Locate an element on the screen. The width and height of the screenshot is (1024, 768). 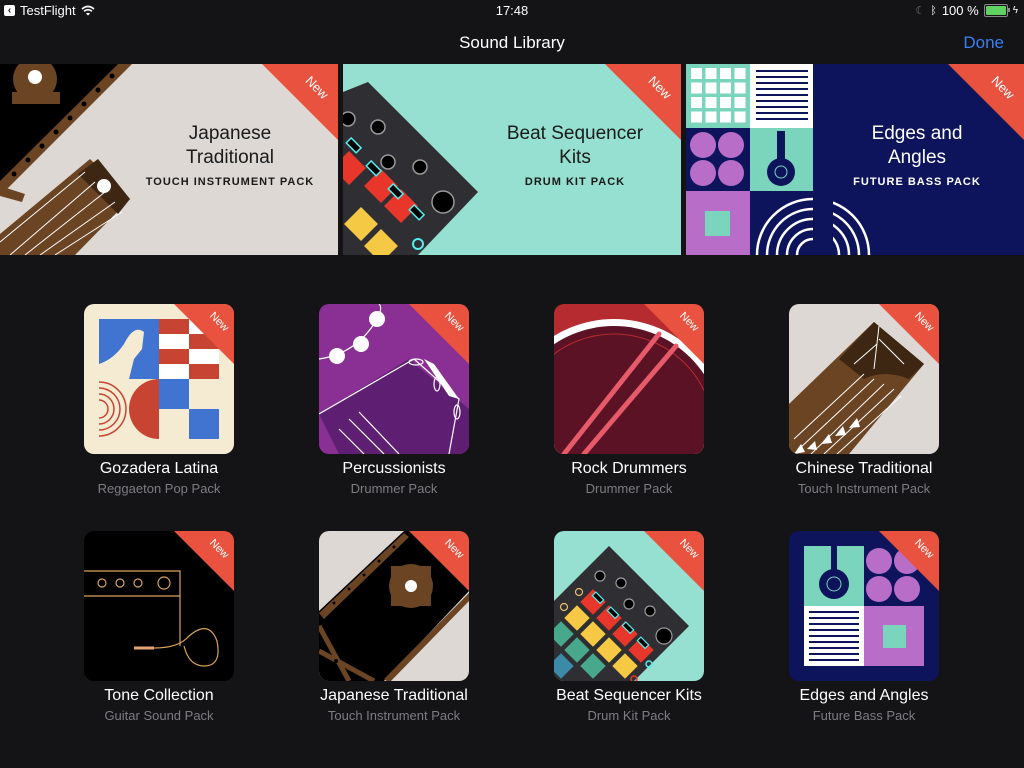
banner-title-line2: Traditional is located at coordinates (229, 157).